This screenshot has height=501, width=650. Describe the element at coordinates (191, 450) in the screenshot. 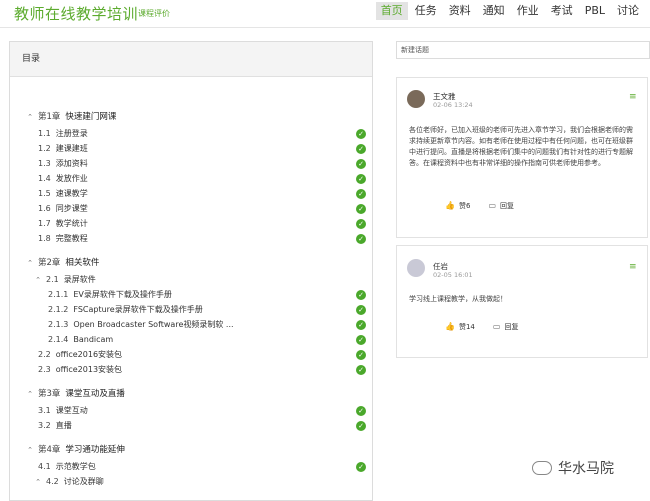

I see `toc-chapter: ⌃ 第4章 学习通功能延伸` at that location.